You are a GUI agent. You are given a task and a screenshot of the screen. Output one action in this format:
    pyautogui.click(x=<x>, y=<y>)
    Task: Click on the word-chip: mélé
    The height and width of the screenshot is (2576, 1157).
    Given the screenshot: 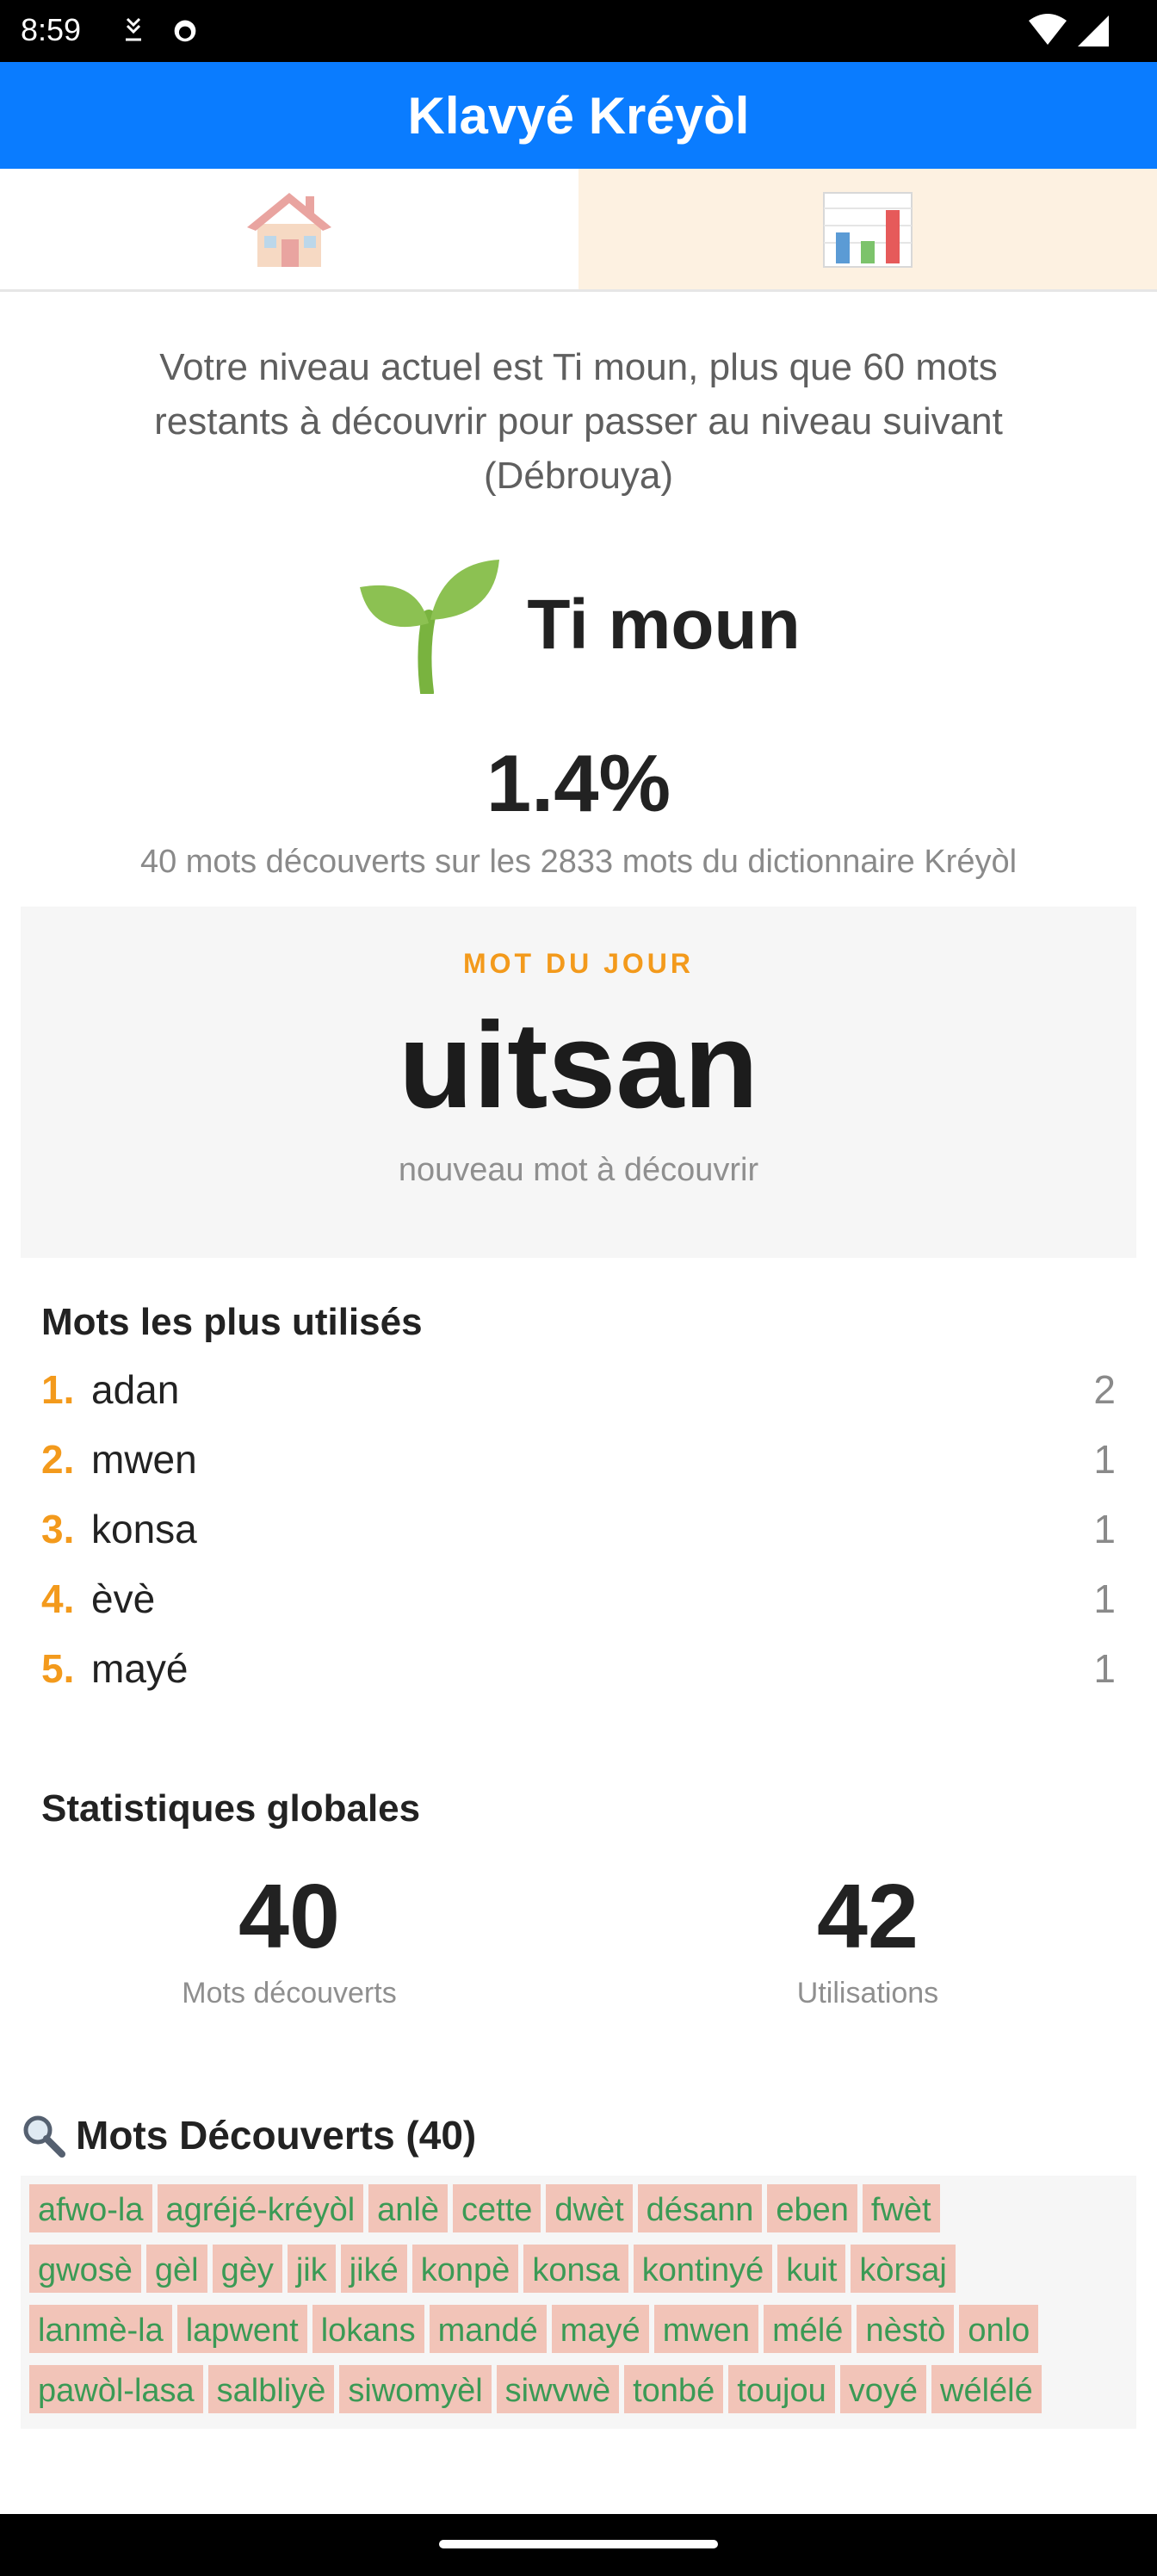 What is the action you would take?
    pyautogui.click(x=808, y=2329)
    